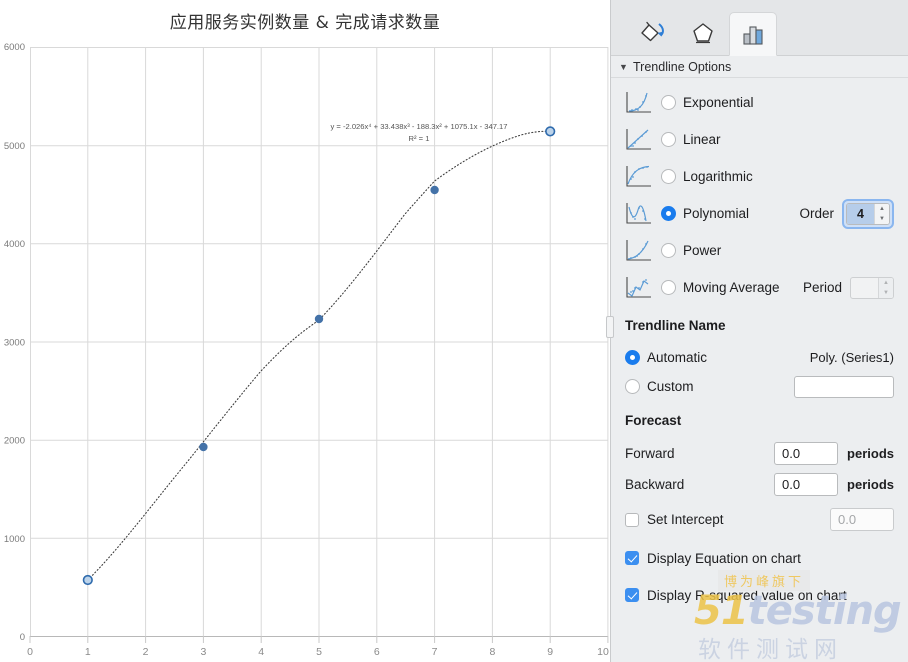 Image resolution: width=908 pixels, height=662 pixels. I want to click on x-tick-label: 2, so click(146, 652).